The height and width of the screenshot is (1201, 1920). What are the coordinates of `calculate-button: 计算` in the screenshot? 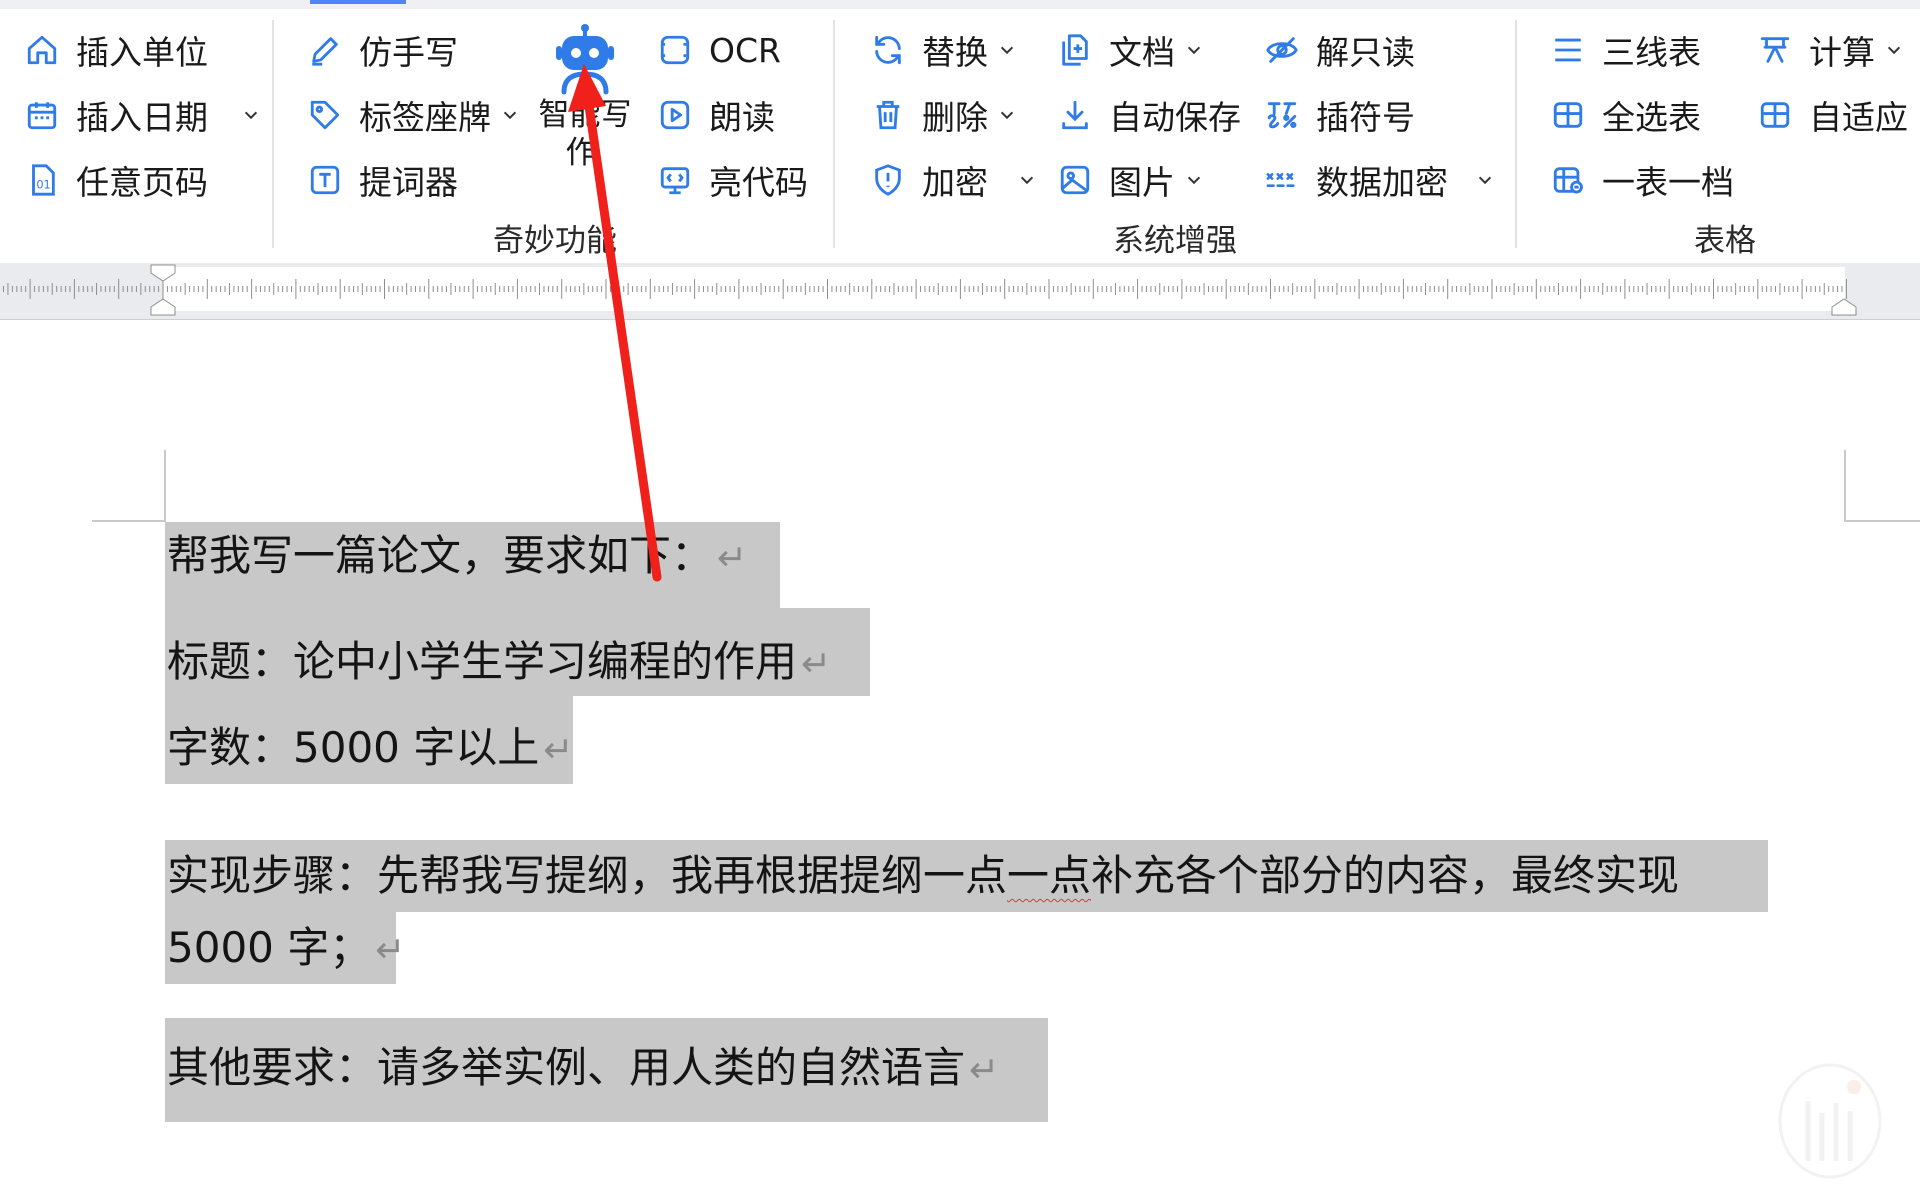 It's located at (1830, 50).